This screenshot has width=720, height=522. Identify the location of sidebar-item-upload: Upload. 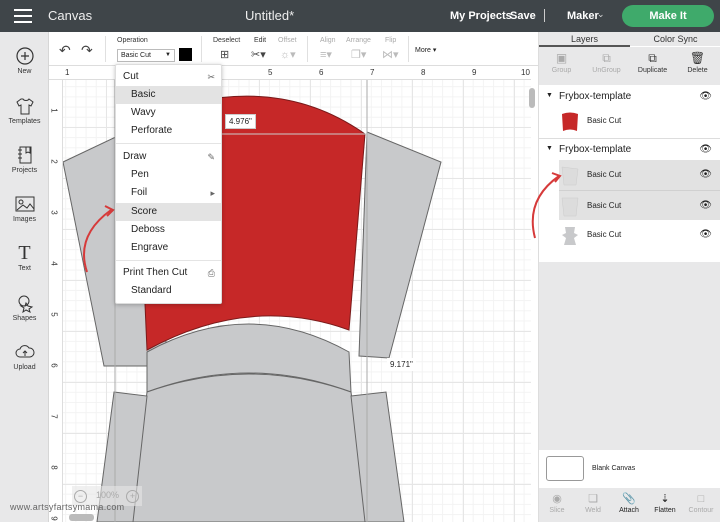
(24, 356).